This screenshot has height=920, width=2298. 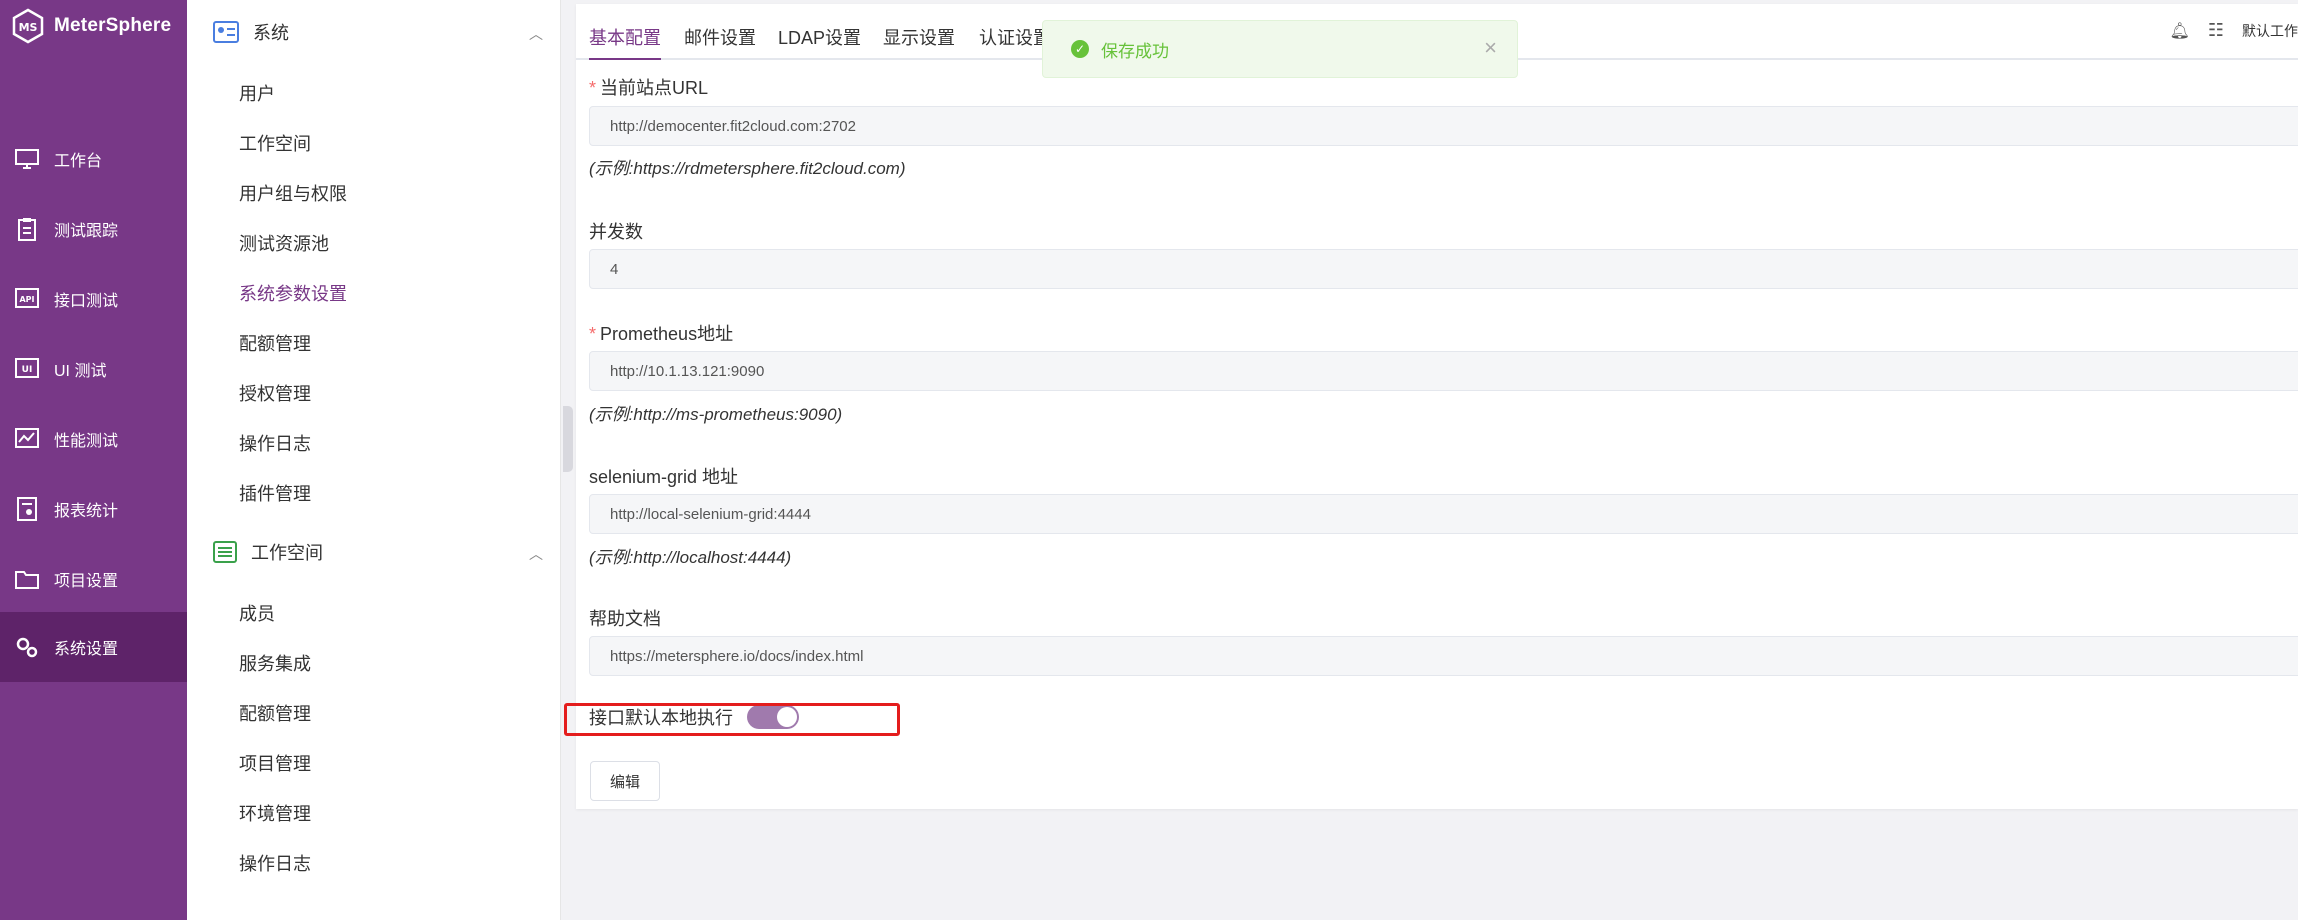 What do you see at coordinates (649, 88) in the screenshot?
I see `site-url-label: * 当前站点URL` at bounding box center [649, 88].